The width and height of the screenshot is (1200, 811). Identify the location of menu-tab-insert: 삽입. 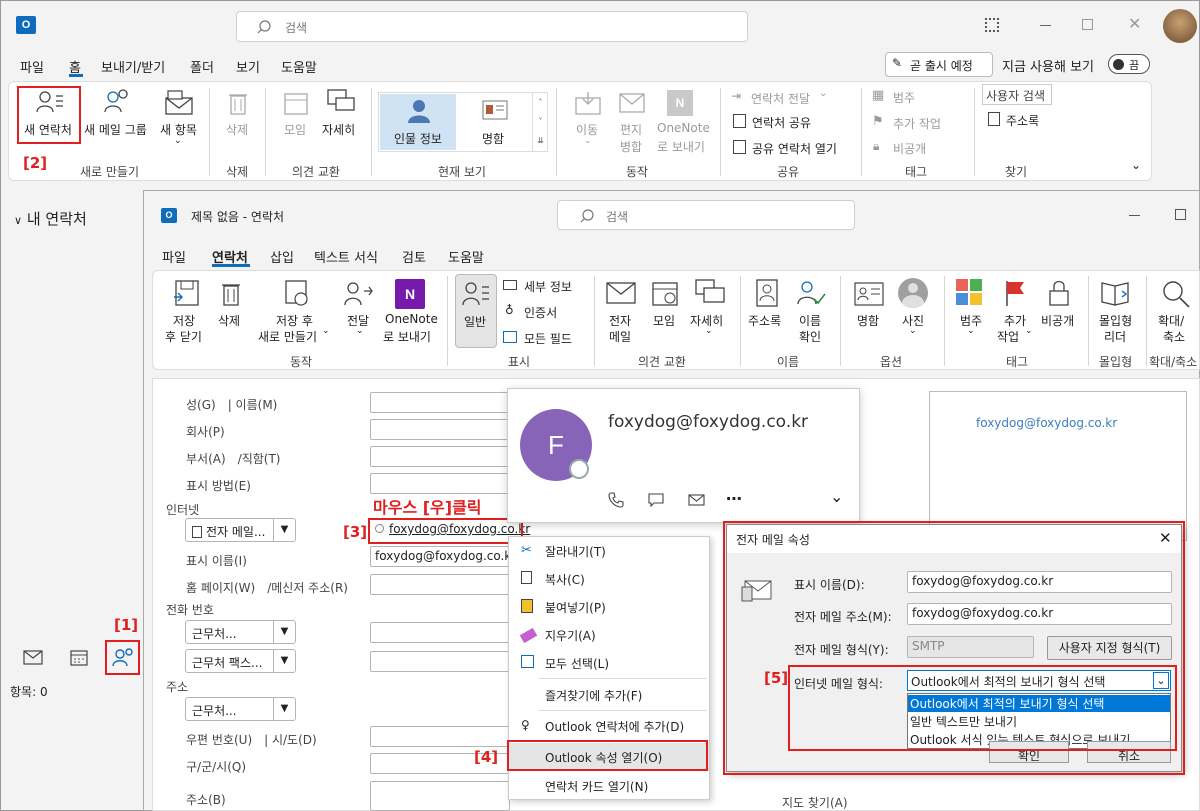
(282, 256).